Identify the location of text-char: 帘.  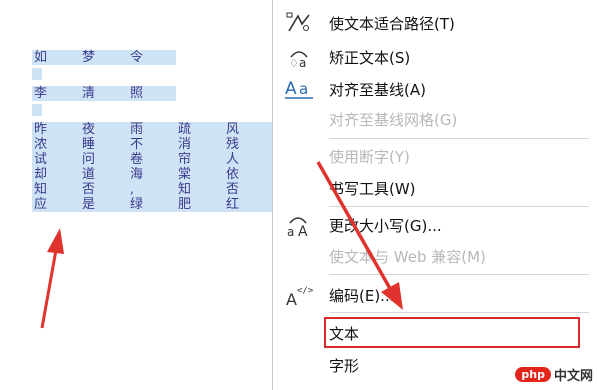
(200, 159).